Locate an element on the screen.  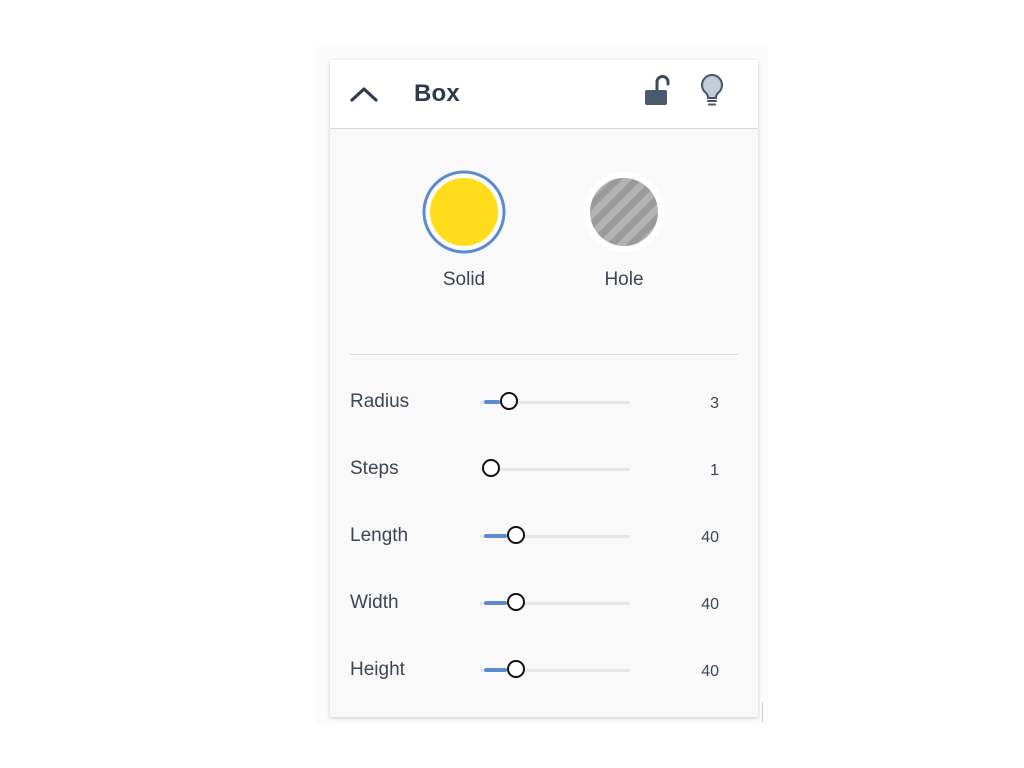
width-slider is located at coordinates (555, 603).